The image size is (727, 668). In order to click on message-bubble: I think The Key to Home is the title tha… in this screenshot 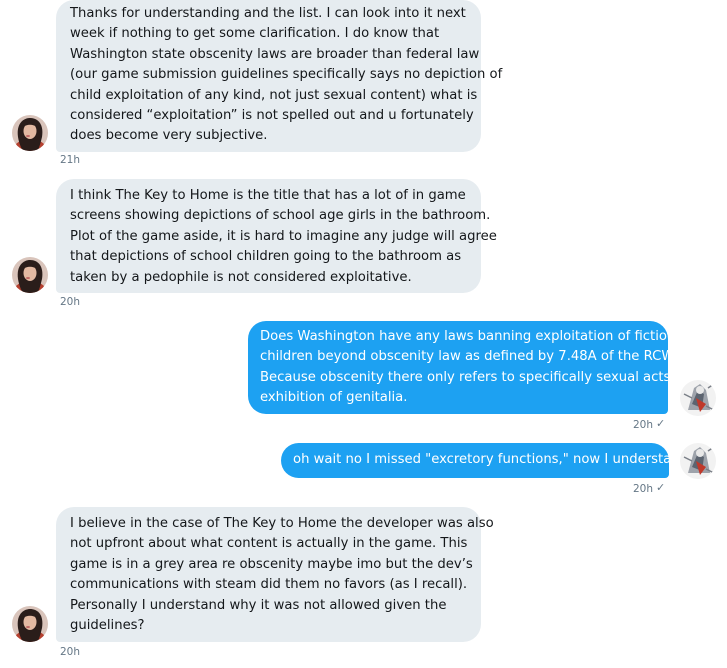, I will do `click(276, 236)`.